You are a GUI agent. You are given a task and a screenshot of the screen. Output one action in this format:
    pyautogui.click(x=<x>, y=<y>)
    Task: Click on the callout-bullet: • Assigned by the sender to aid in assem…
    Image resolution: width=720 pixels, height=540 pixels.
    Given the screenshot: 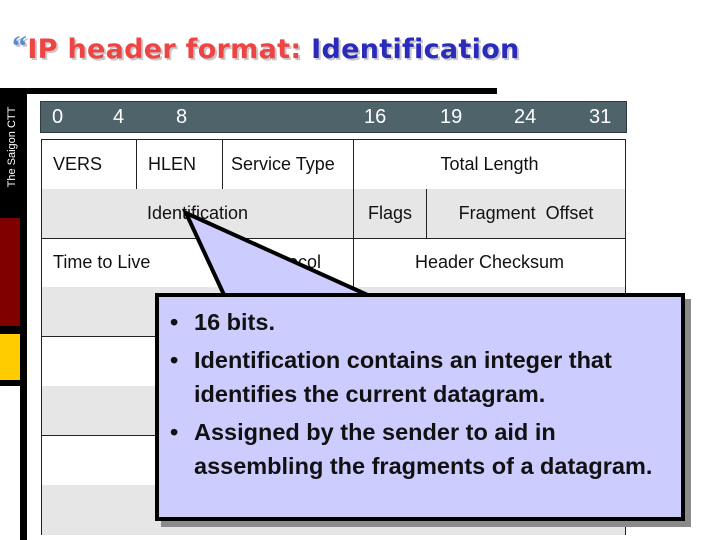 What is the action you would take?
    pyautogui.click(x=424, y=449)
    